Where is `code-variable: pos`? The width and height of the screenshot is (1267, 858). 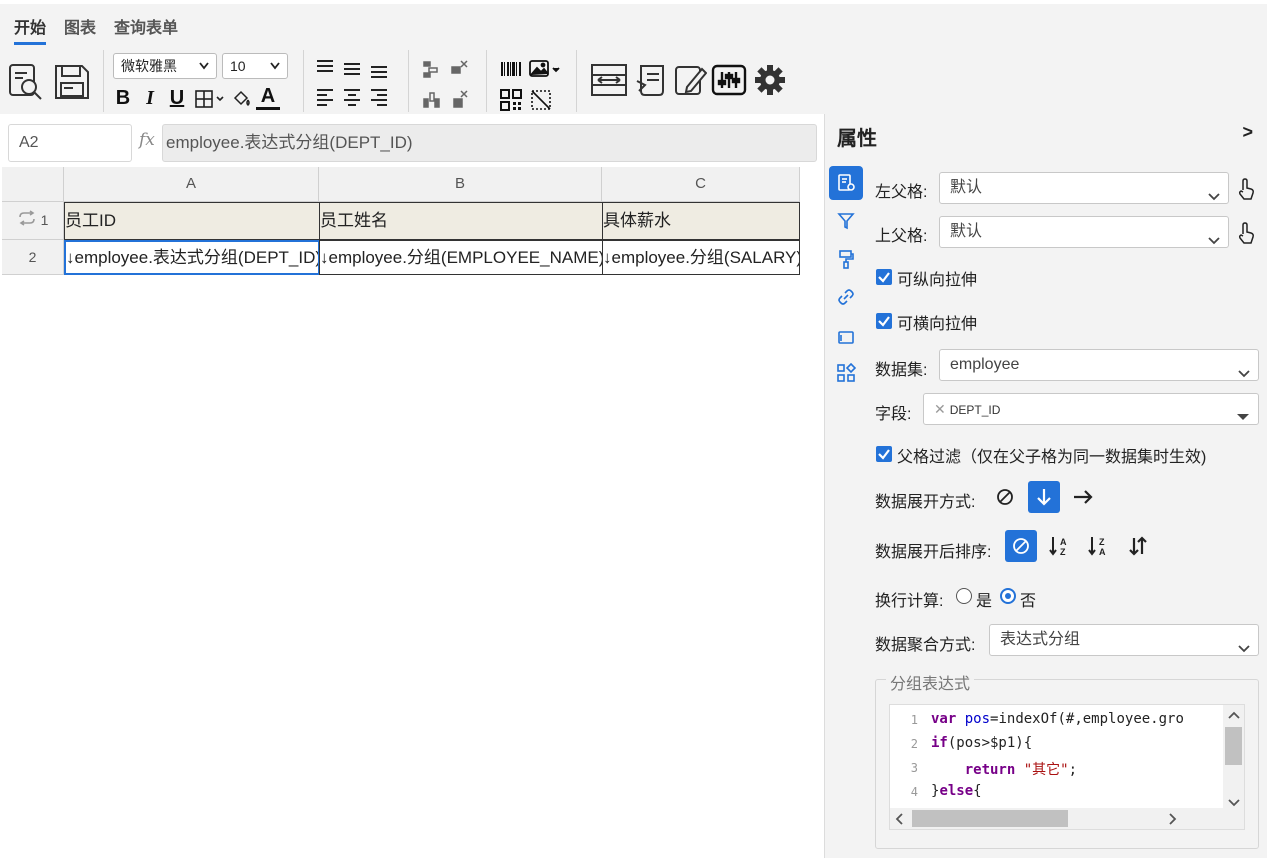 code-variable: pos is located at coordinates (977, 719).